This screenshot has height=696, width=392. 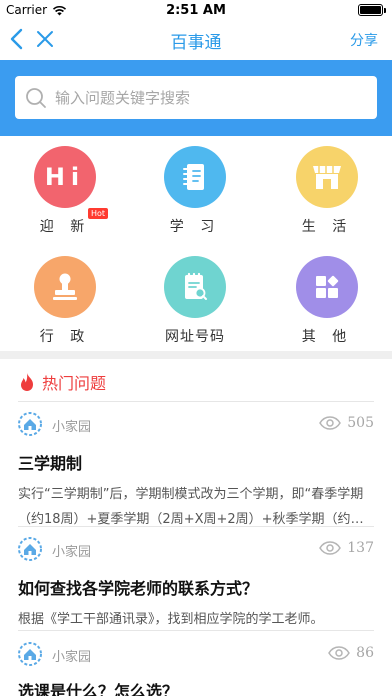 I want to click on category-other: 其 他, so click(x=327, y=298).